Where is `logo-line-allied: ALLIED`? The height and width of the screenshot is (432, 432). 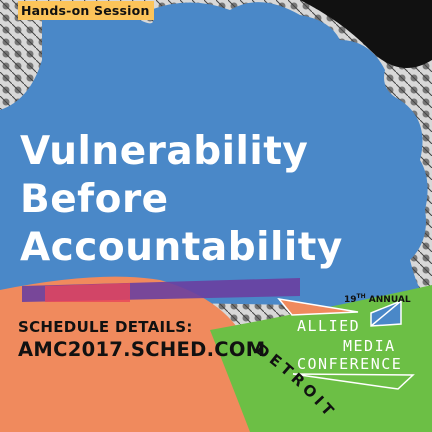
logo-line-allied: ALLIED is located at coordinates (329, 326).